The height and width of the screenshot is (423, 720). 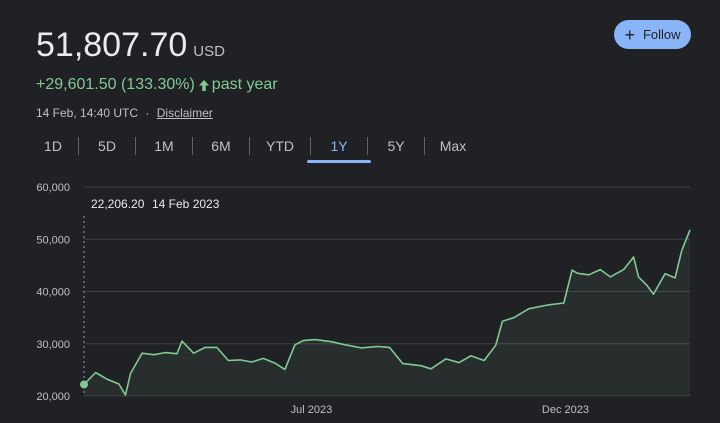 What do you see at coordinates (53, 240) in the screenshot?
I see `y-tick-label: 50,000` at bounding box center [53, 240].